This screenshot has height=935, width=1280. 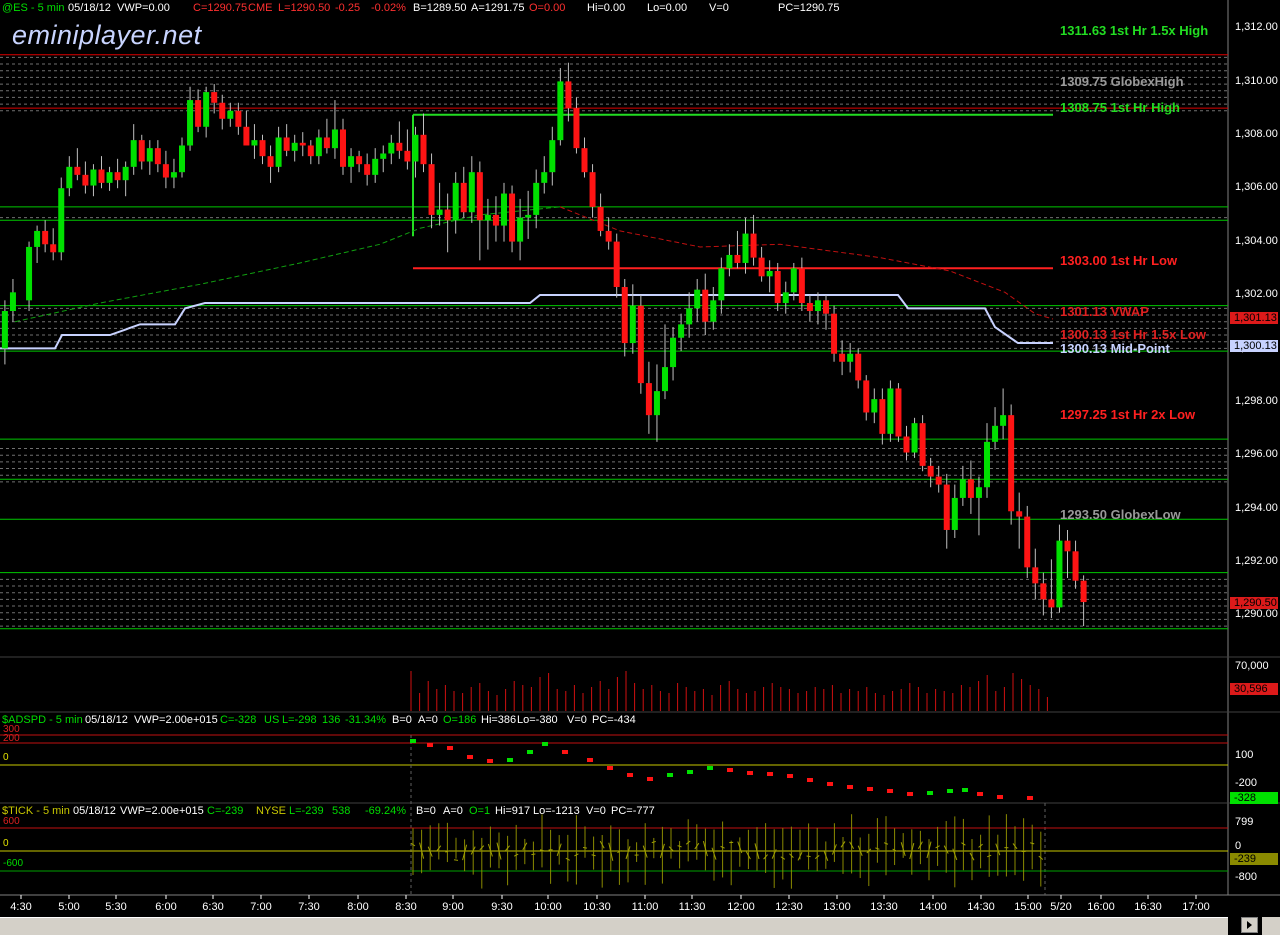 I want to click on scroll-right-button, so click(x=1249, y=925).